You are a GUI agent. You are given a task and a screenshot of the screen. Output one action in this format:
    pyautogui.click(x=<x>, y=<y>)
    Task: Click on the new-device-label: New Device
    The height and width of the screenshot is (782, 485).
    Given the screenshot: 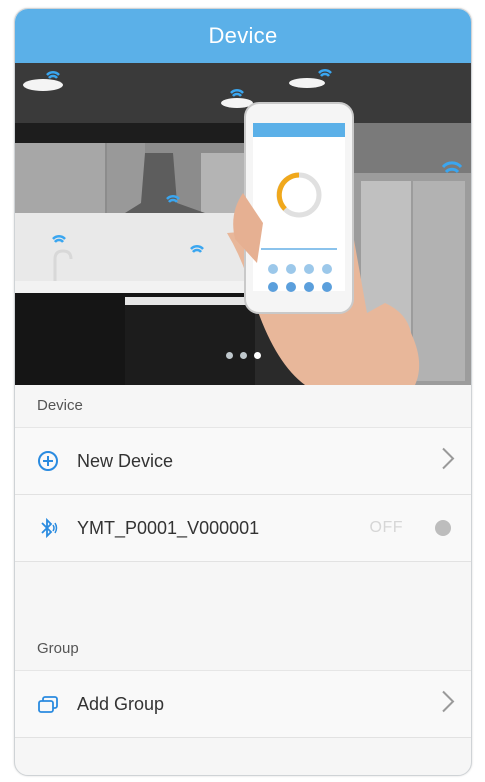 What is the action you would take?
    pyautogui.click(x=125, y=460)
    